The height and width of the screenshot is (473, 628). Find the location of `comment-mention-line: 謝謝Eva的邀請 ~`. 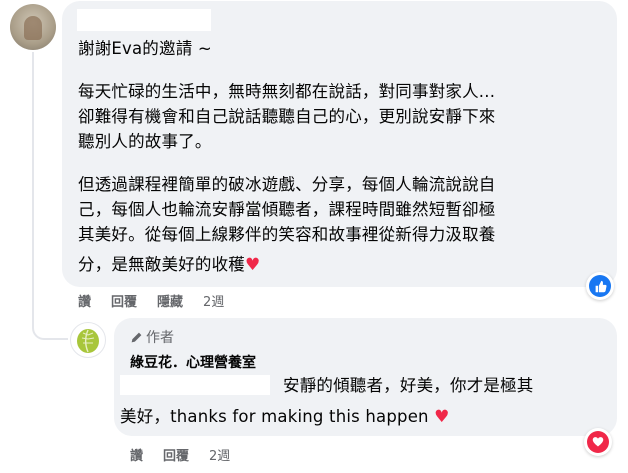

comment-mention-line: 謝謝Eva的邀請 ~ is located at coordinates (145, 48).